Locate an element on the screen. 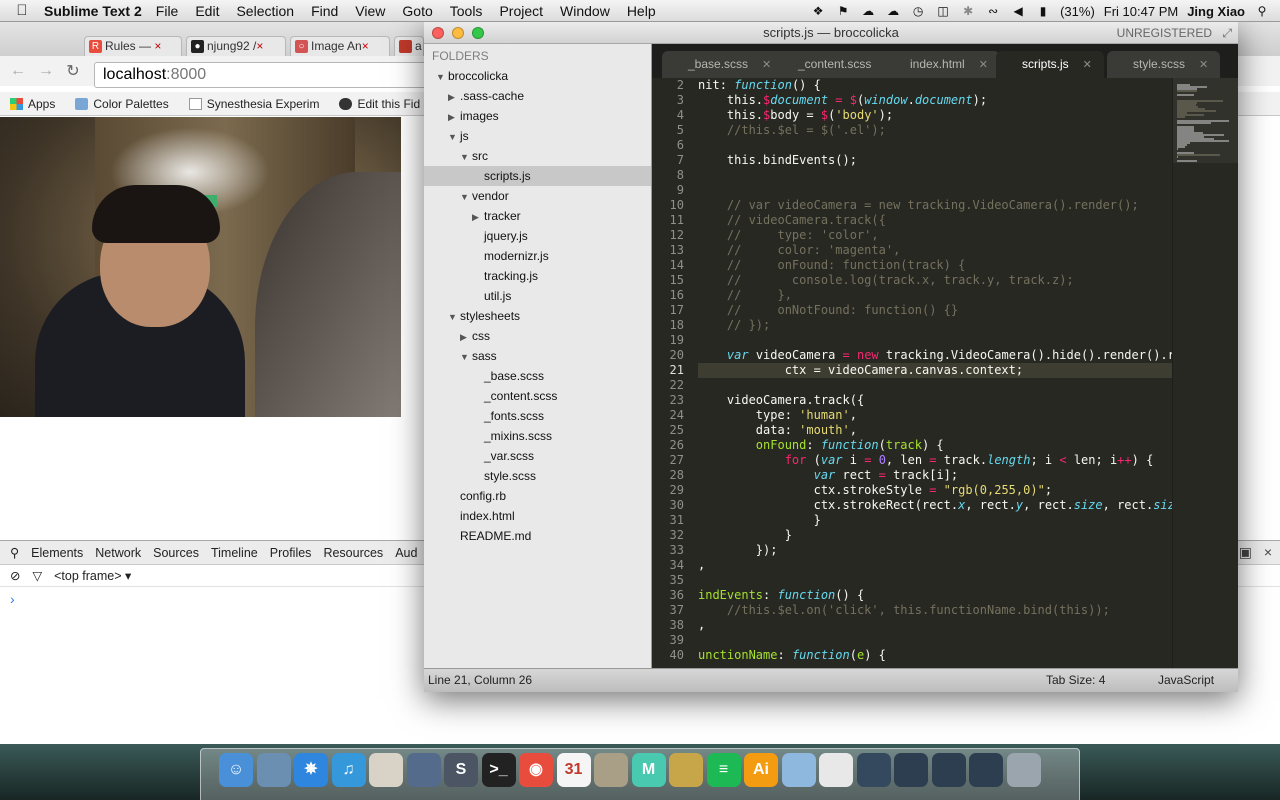 The image size is (1280, 800). tab-resources: Resources is located at coordinates (353, 553).